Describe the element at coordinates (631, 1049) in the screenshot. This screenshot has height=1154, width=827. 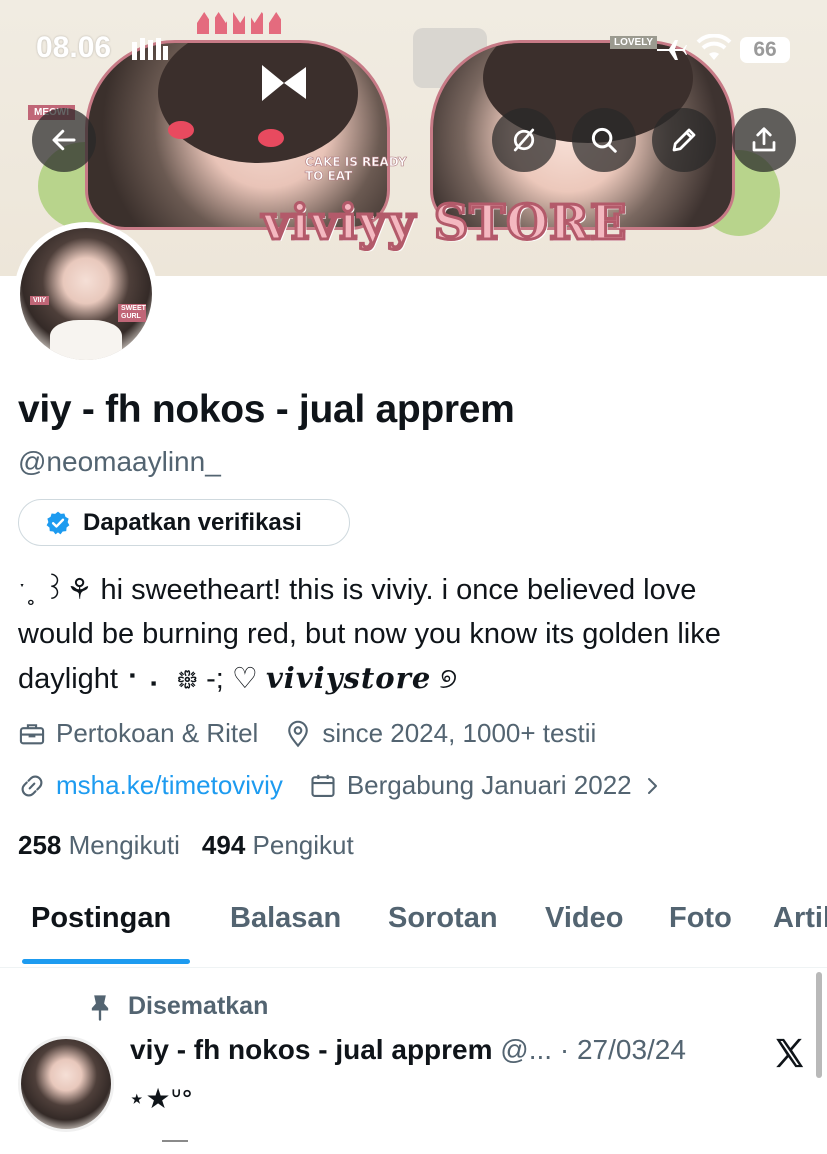
I see `post-date: 27/03/24` at that location.